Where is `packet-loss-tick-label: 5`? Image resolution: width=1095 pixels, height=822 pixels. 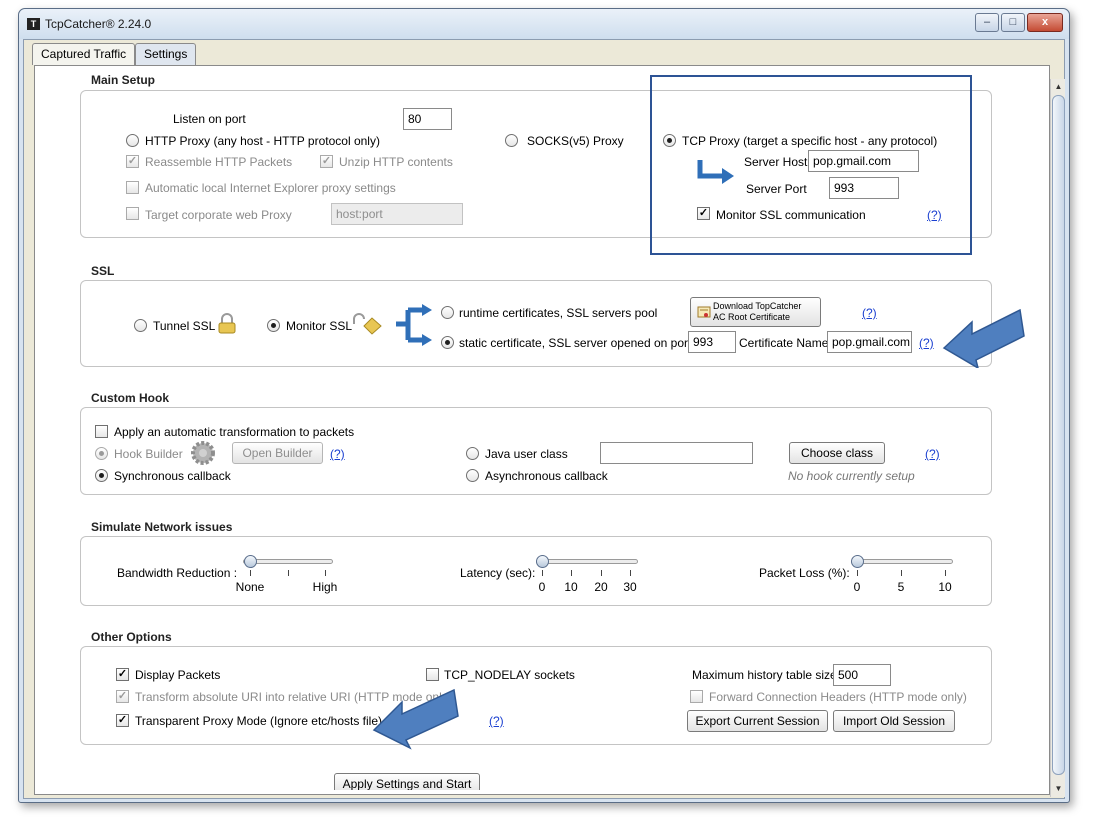 packet-loss-tick-label: 5 is located at coordinates (901, 587).